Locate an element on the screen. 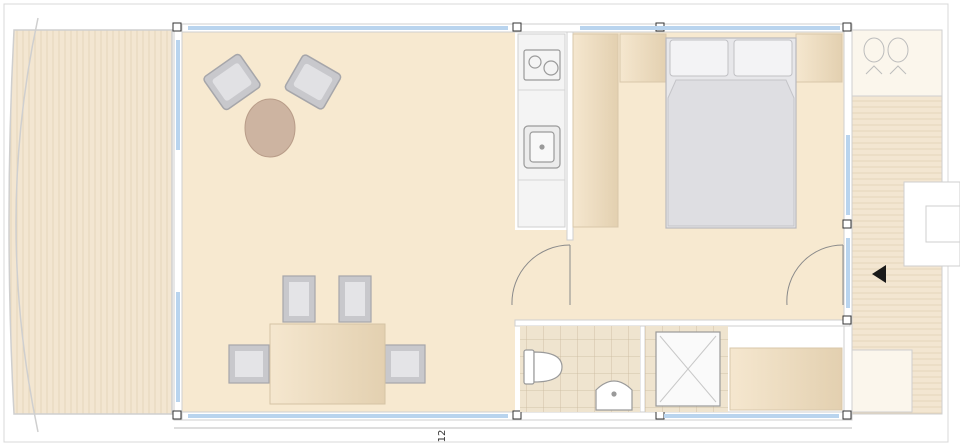 The height and width of the screenshot is (448, 960). wall-kitchen-bedroom is located at coordinates (570, 136).